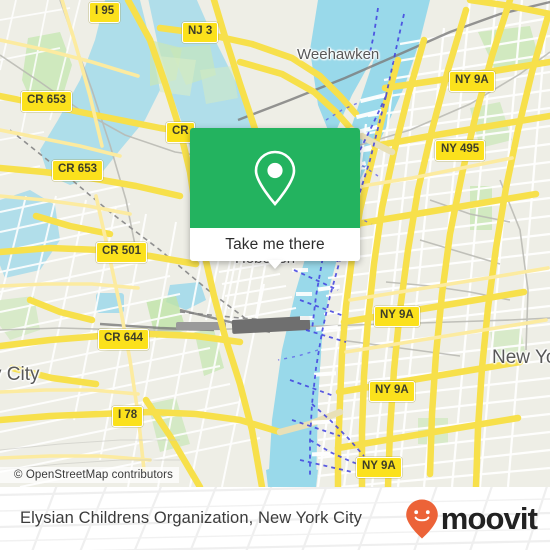 The height and width of the screenshot is (550, 550). I want to click on popup-card-header, so click(275, 178).